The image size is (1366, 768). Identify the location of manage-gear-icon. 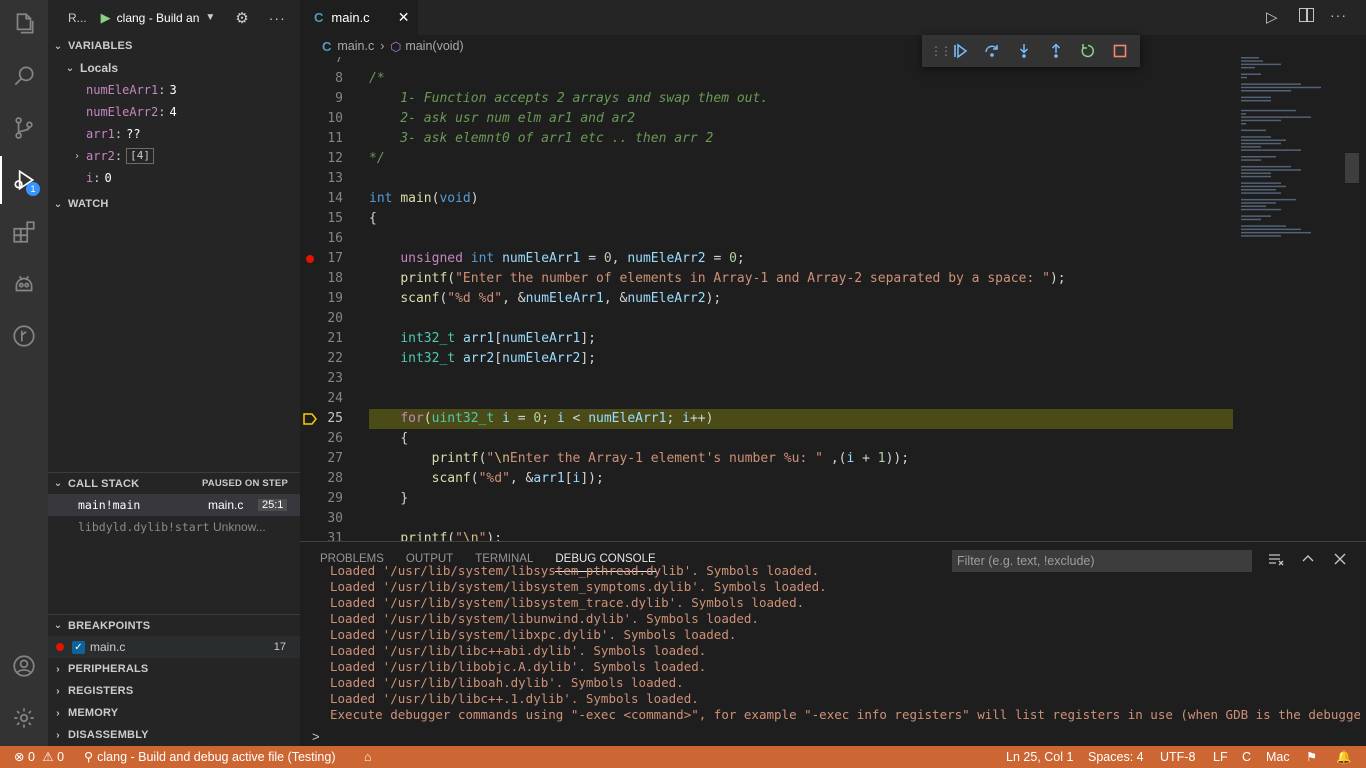
(24, 718).